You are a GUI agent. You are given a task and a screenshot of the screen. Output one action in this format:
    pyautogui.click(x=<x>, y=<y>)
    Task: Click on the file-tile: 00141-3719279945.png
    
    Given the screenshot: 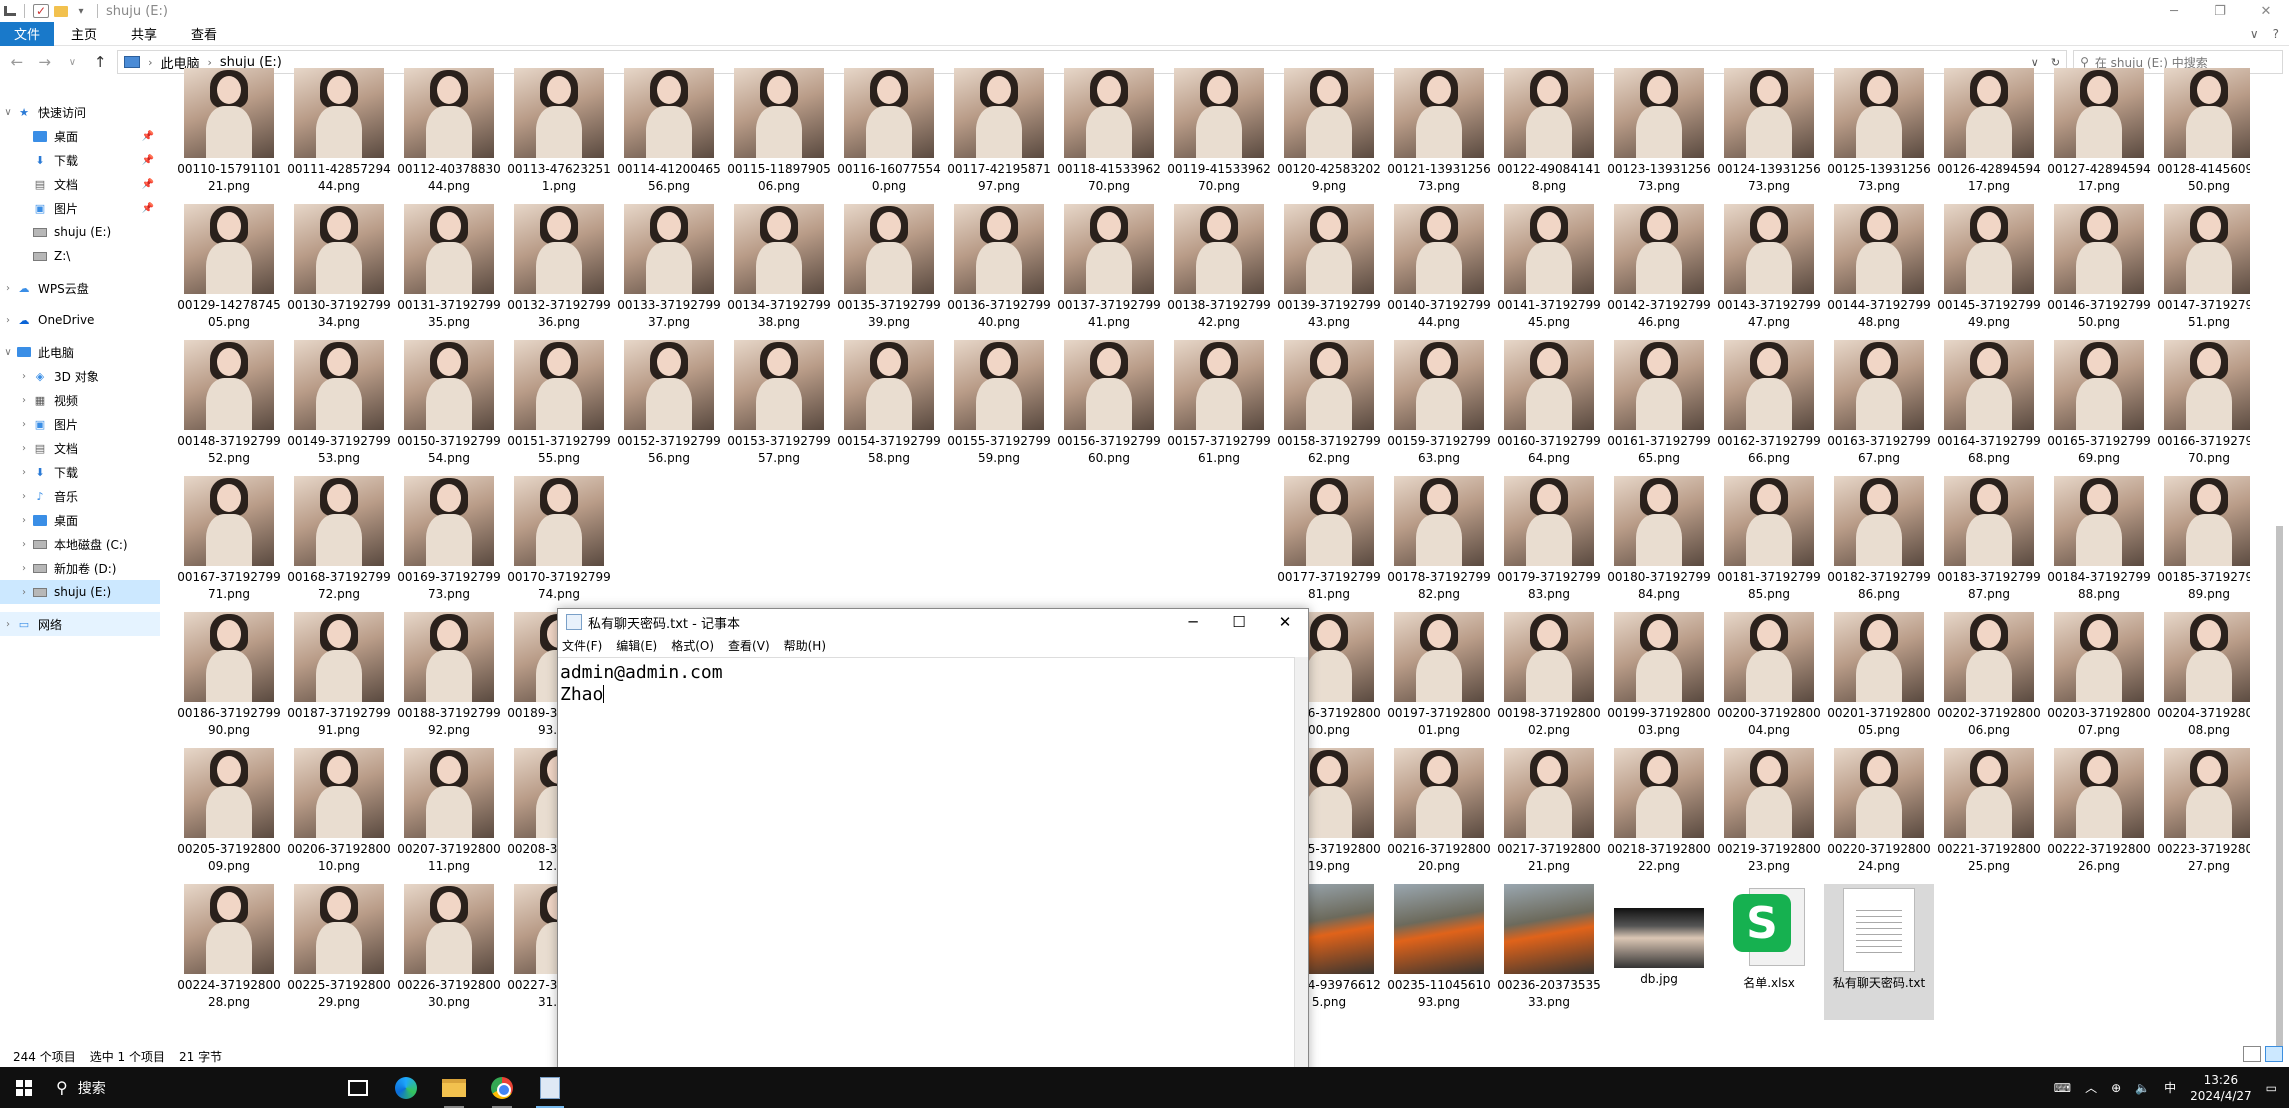 What is the action you would take?
    pyautogui.click(x=1549, y=272)
    